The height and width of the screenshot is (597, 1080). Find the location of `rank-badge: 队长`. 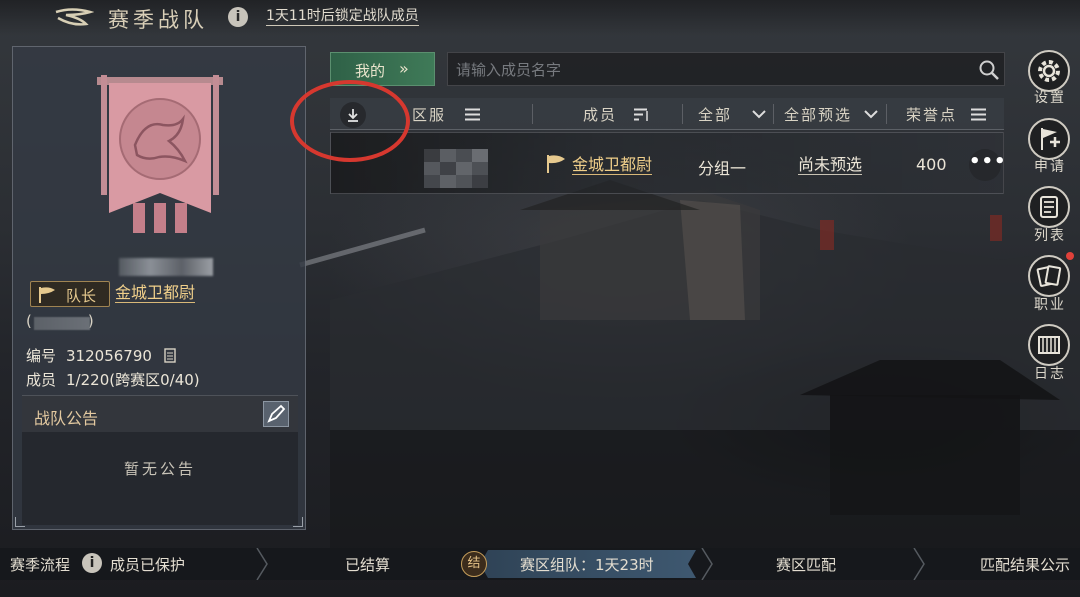

rank-badge: 队长 is located at coordinates (70, 294).